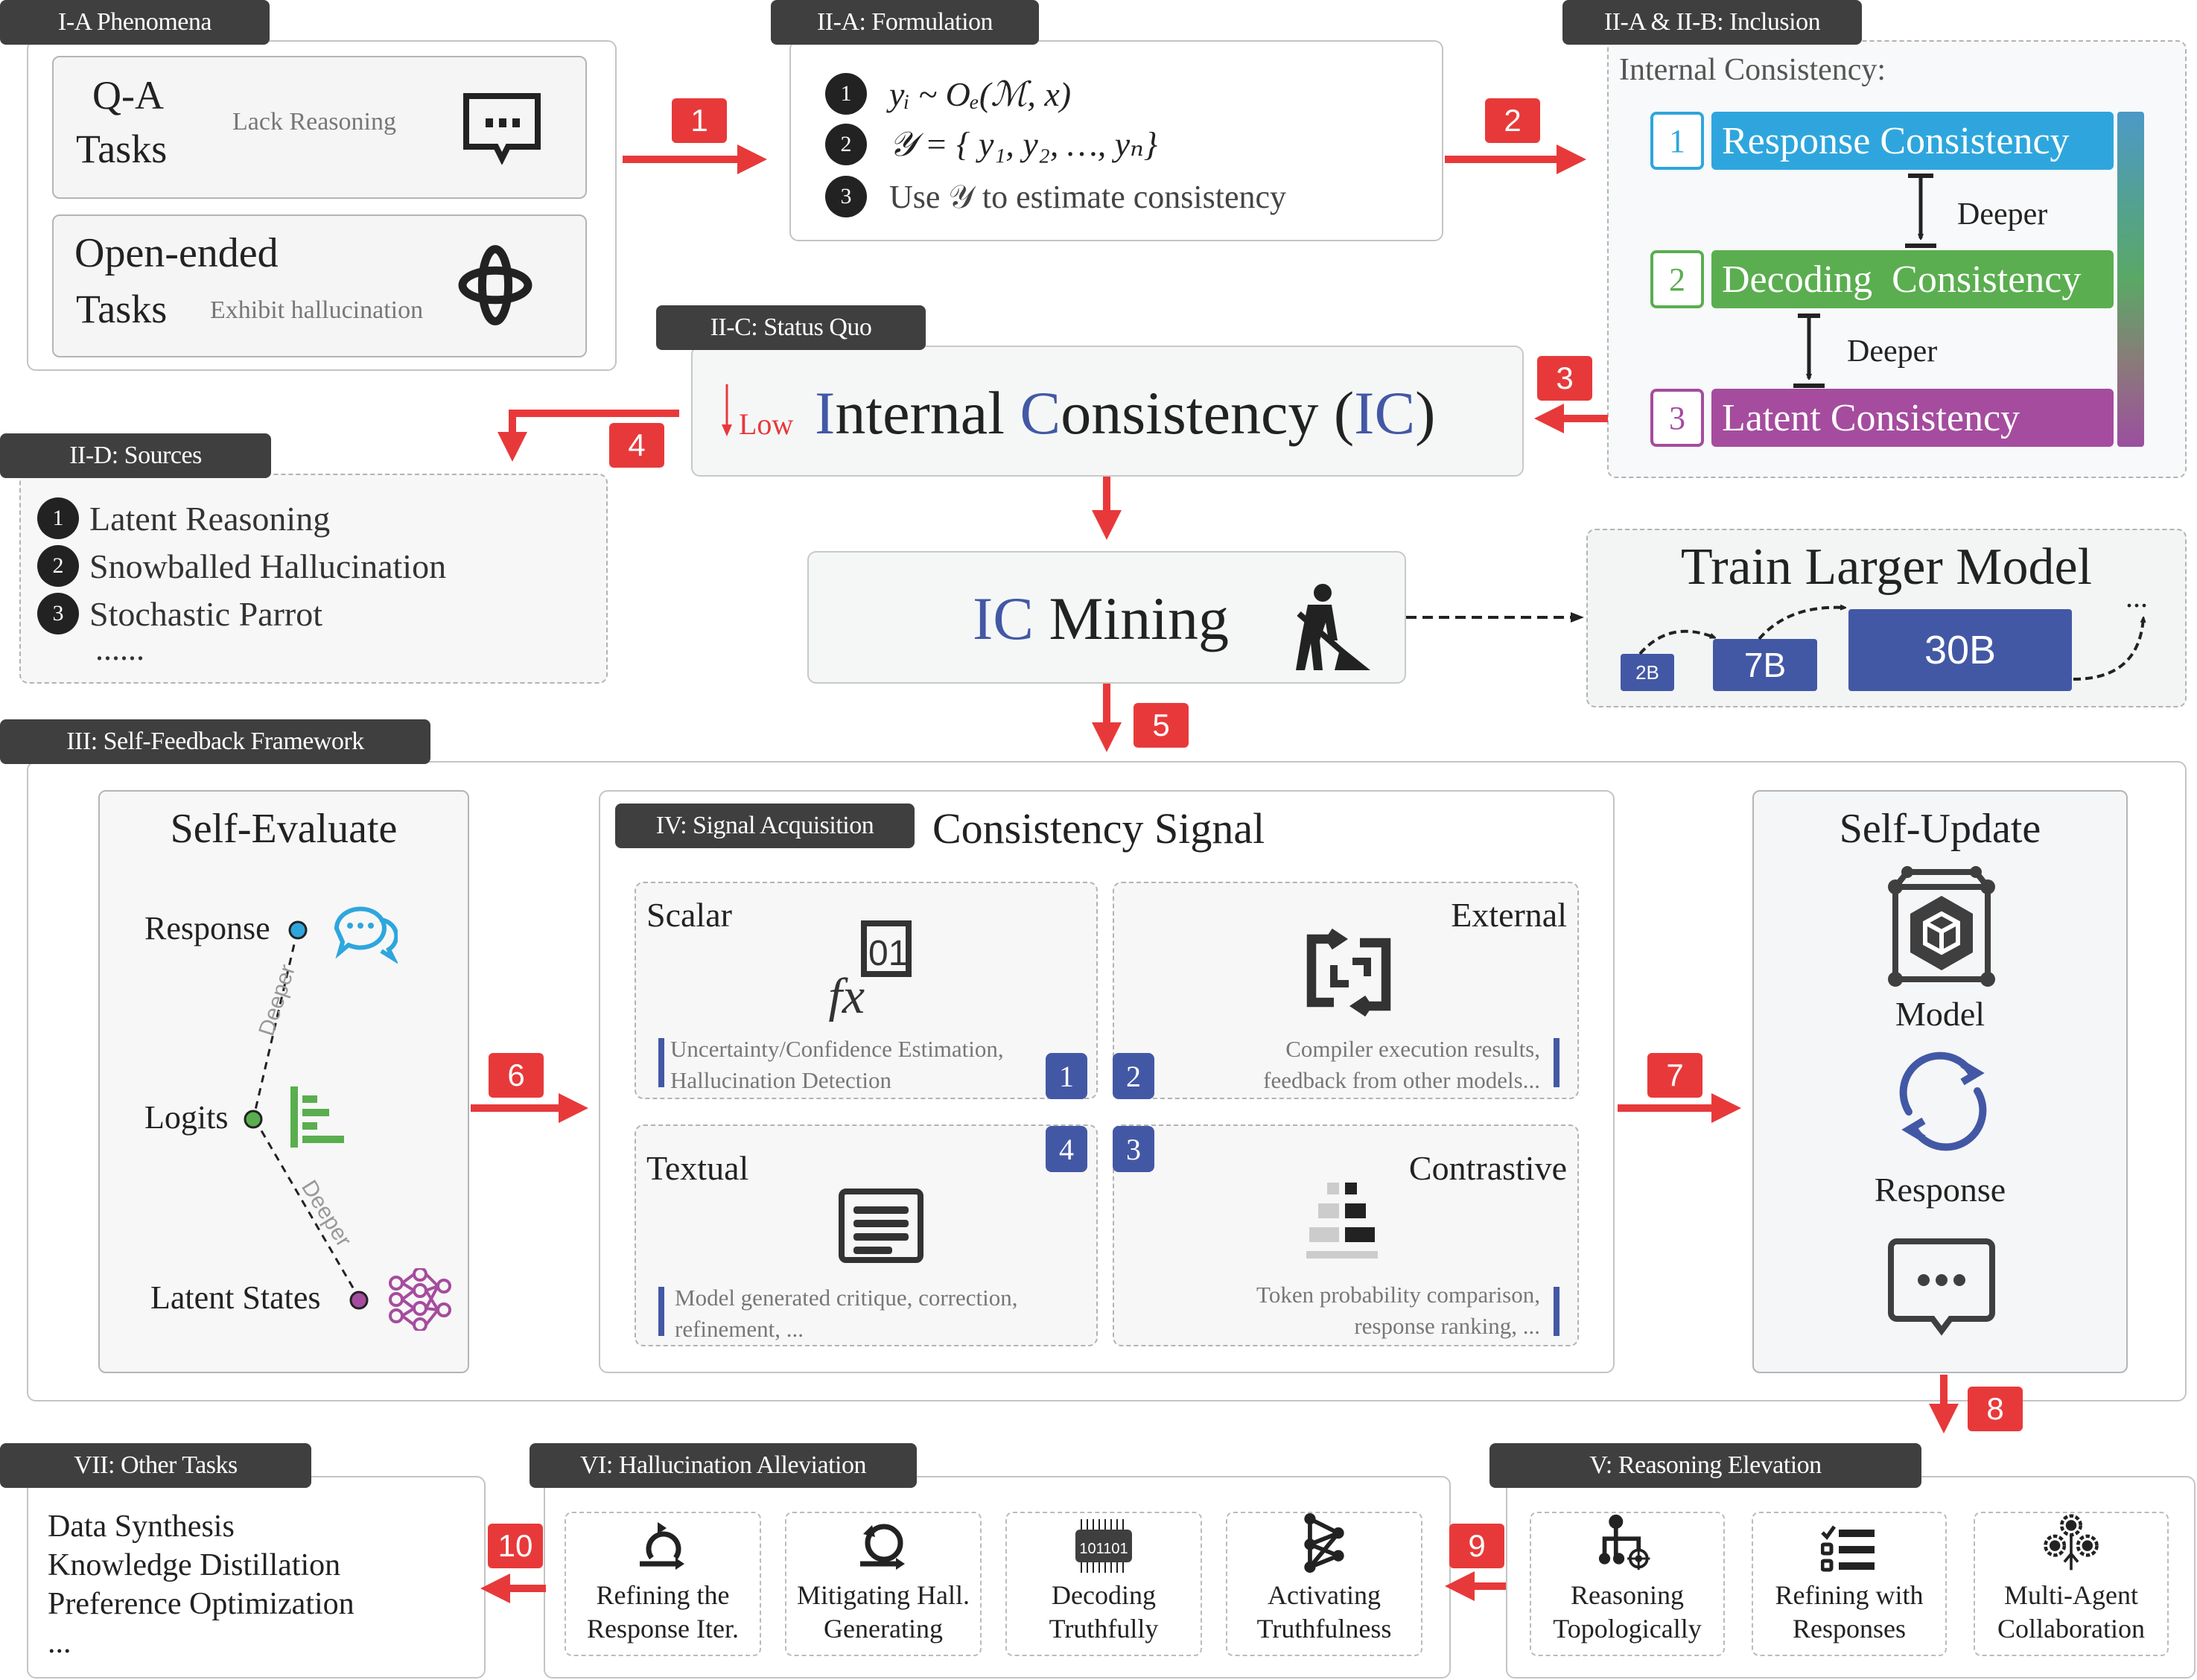 Image resolution: width=2197 pixels, height=1680 pixels. I want to click on label-line: Mitigating Hall., so click(883, 1595).